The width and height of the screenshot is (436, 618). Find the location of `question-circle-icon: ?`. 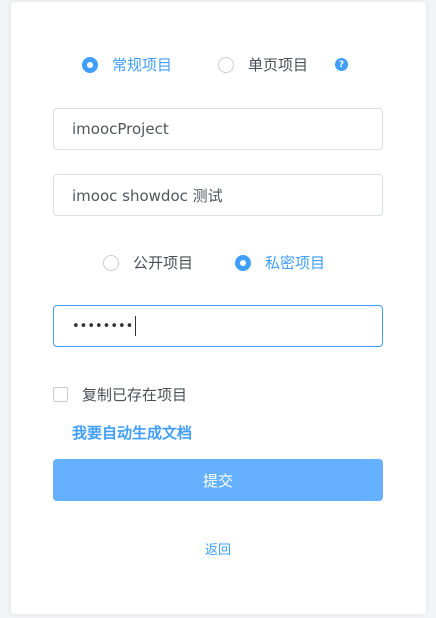

question-circle-icon: ? is located at coordinates (342, 64).